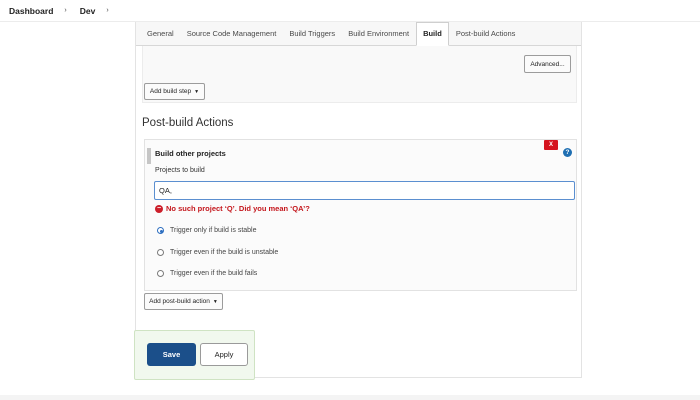 This screenshot has height=400, width=700. I want to click on help-icon: ?, so click(567, 152).